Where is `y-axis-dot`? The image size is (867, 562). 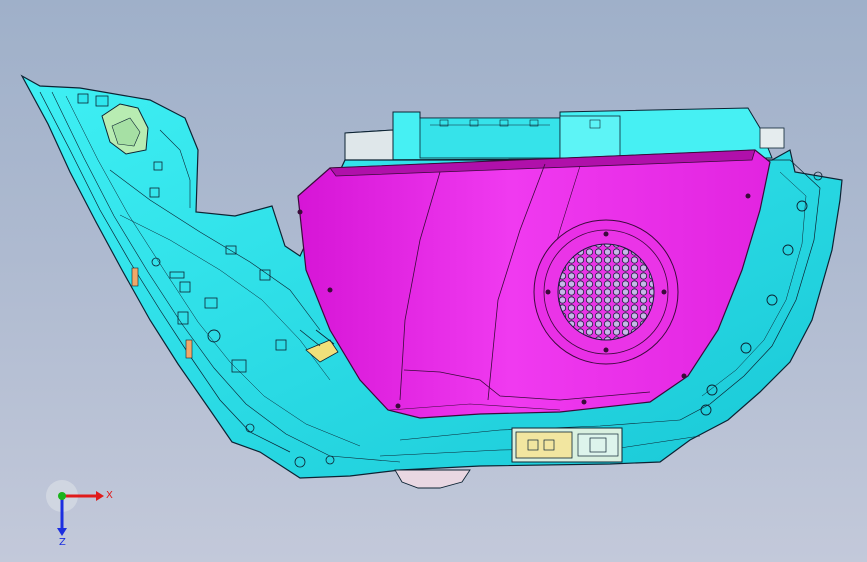 y-axis-dot is located at coordinates (62, 496).